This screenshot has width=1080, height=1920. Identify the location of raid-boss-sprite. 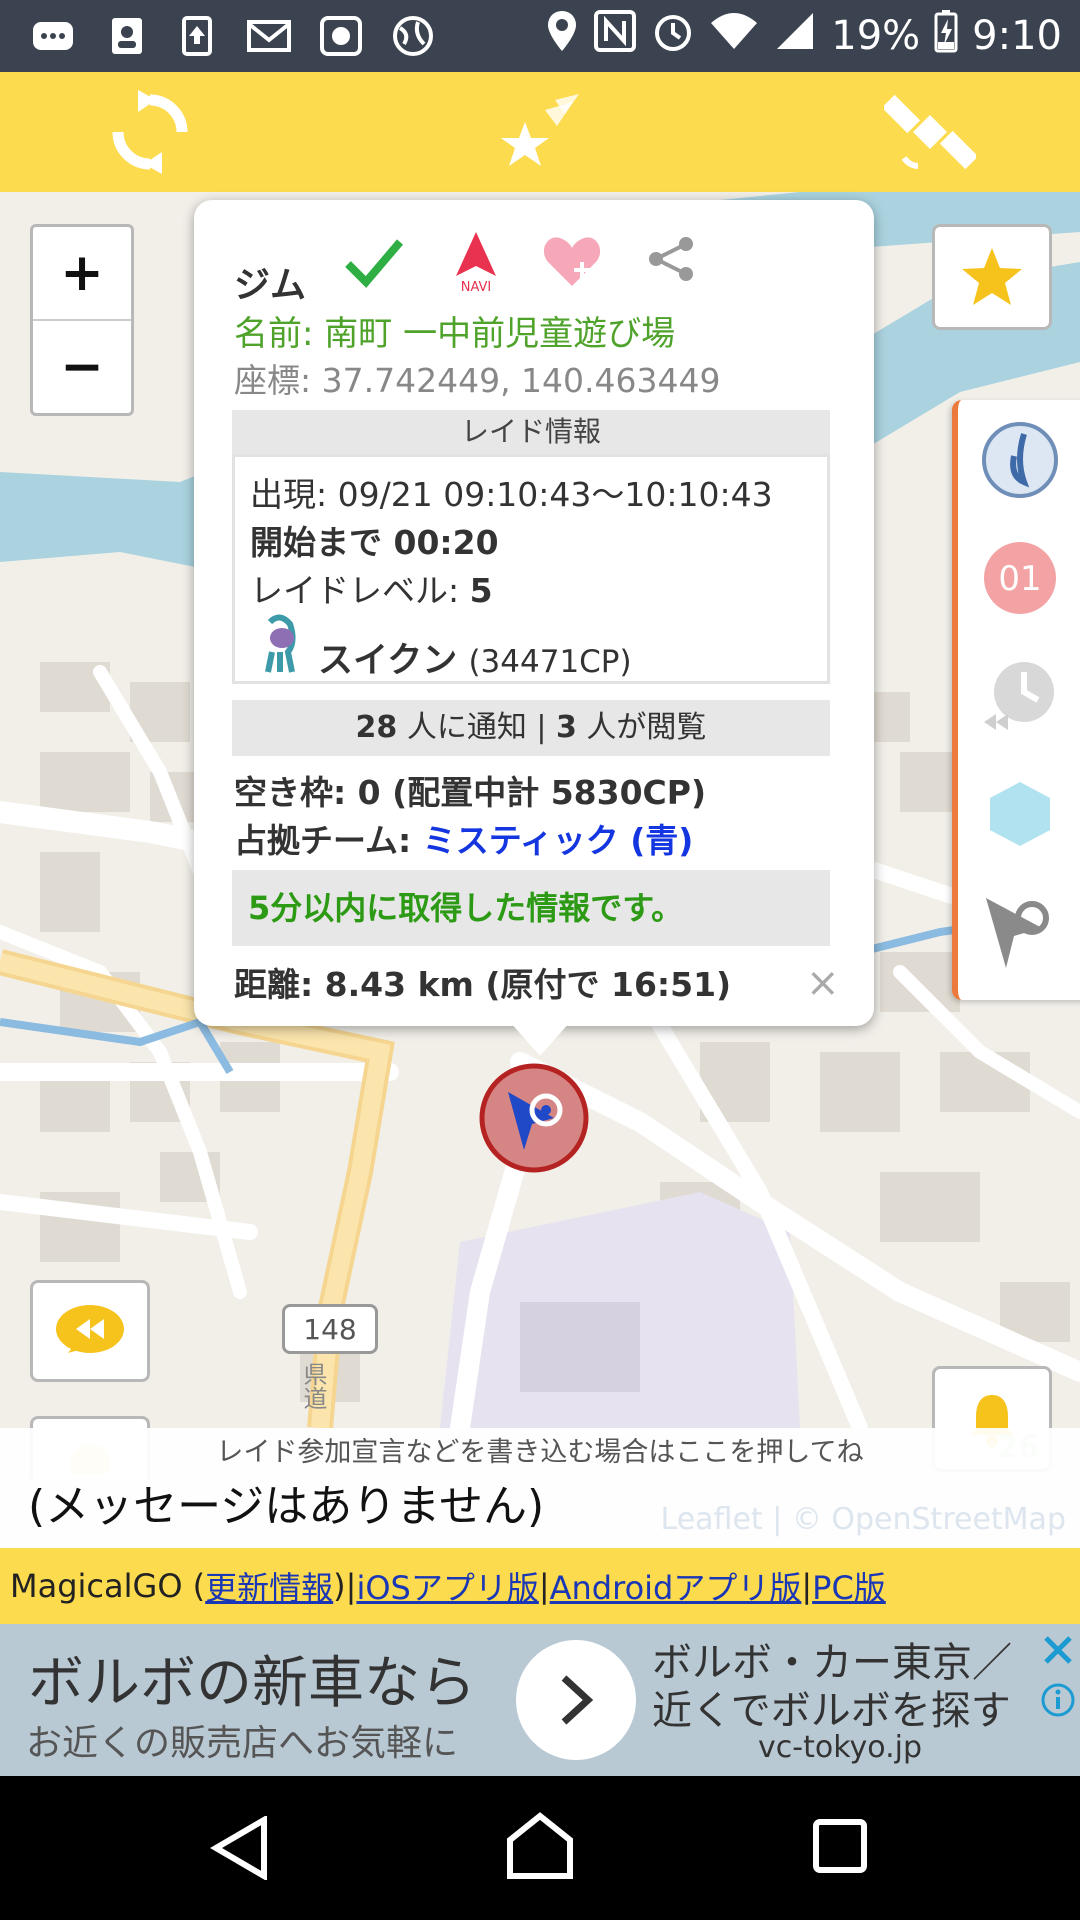
(280, 645).